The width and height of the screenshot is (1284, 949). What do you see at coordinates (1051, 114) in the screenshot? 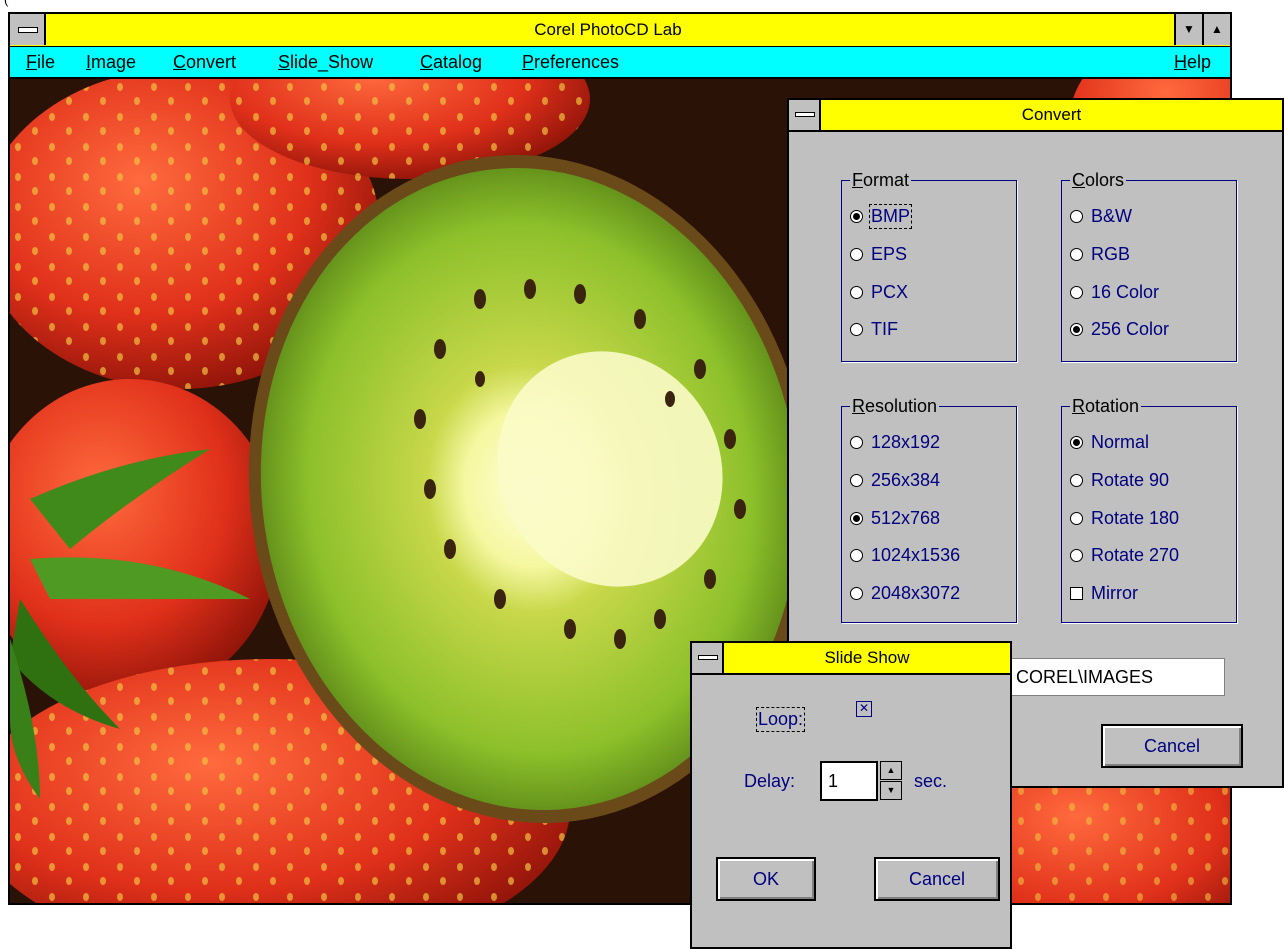
I see `convert-dialog-title: Convert` at bounding box center [1051, 114].